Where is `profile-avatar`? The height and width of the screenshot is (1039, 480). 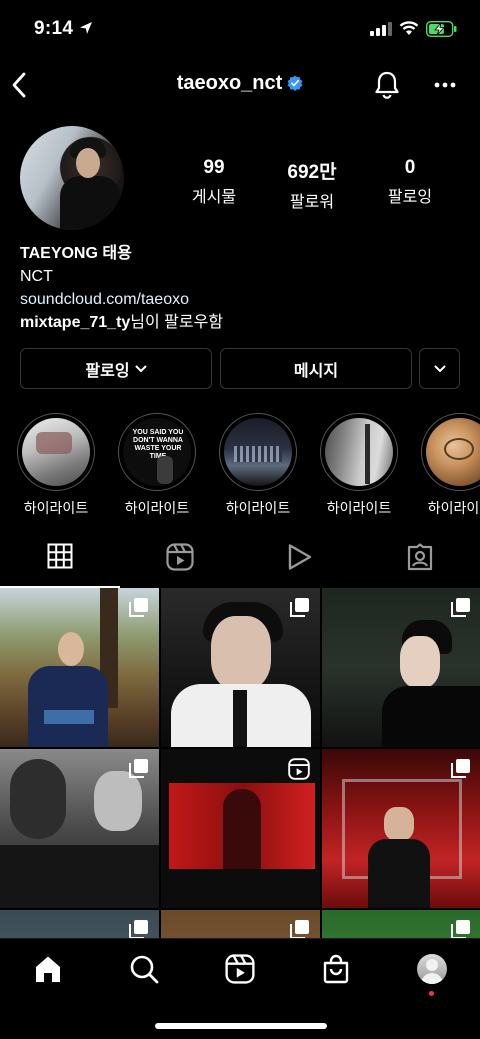 profile-avatar is located at coordinates (72, 178).